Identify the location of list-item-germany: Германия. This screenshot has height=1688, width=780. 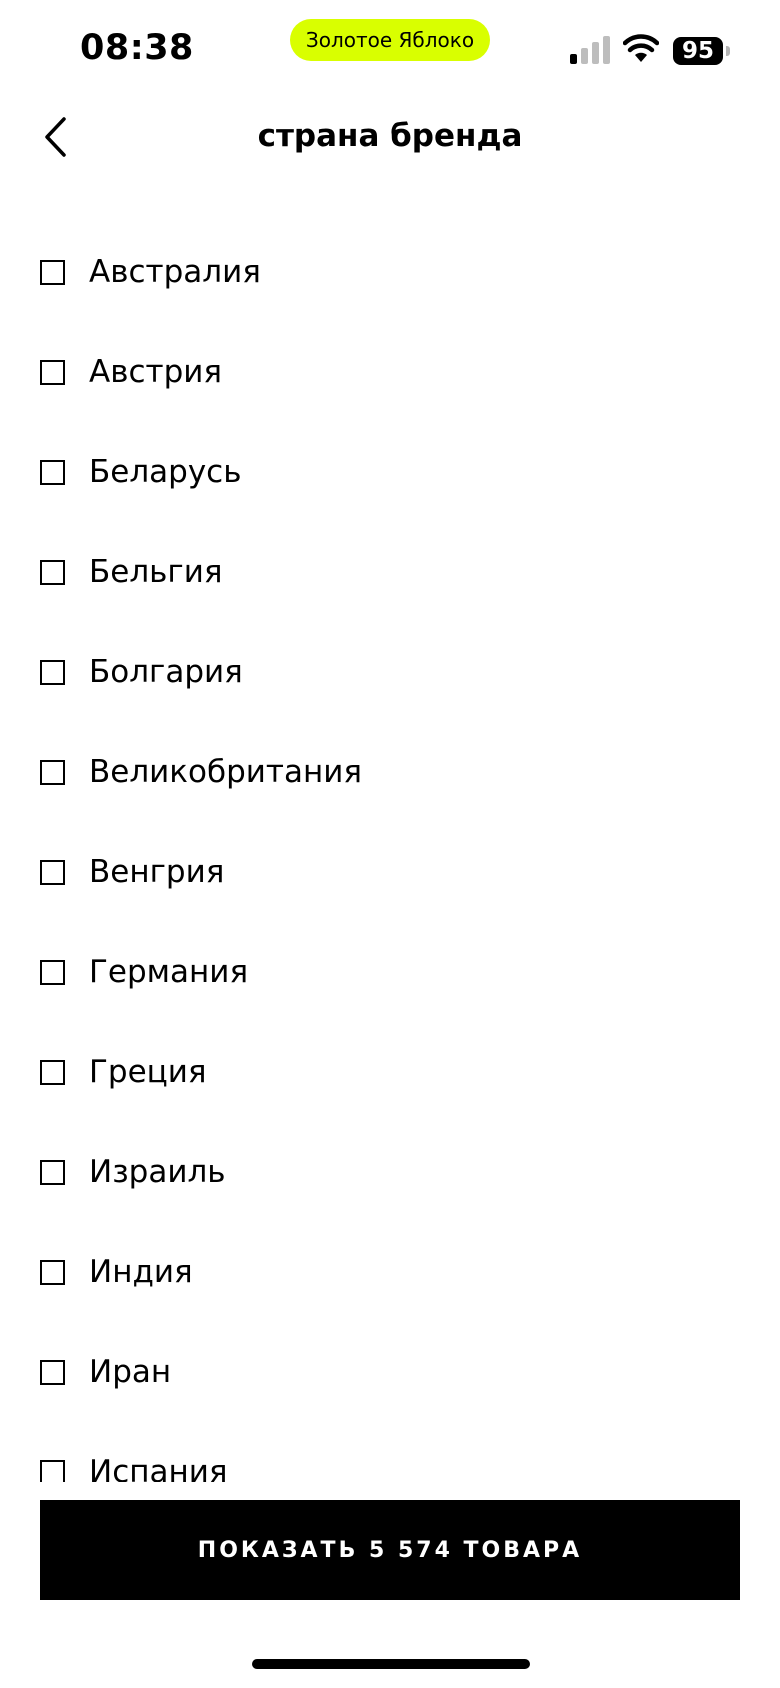
(144, 972).